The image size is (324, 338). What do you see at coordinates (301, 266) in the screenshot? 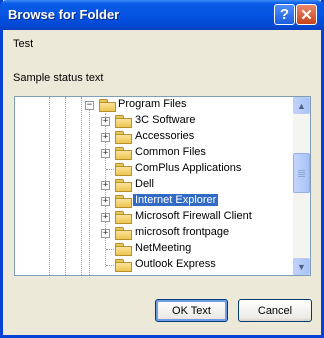
I see `down-arrow-icon: ▼` at bounding box center [301, 266].